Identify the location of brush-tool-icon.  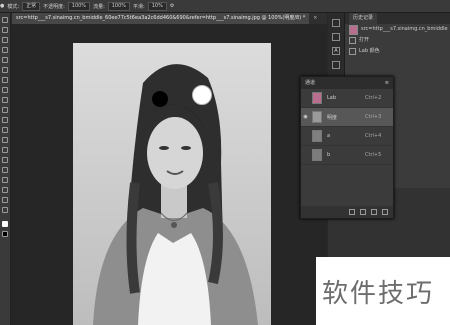
(5, 90).